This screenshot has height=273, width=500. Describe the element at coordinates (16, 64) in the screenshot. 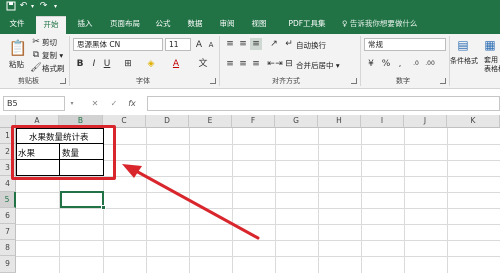

I see `paste-button: 粘贴` at that location.